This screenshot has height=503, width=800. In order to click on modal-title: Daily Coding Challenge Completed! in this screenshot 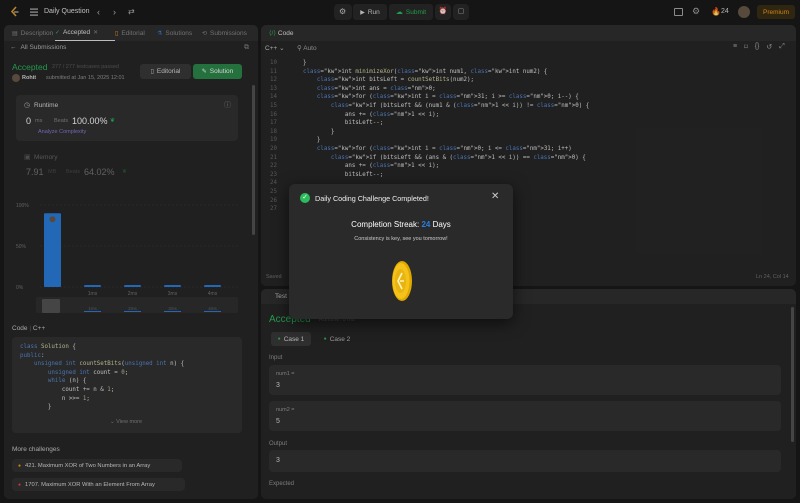, I will do `click(372, 198)`.